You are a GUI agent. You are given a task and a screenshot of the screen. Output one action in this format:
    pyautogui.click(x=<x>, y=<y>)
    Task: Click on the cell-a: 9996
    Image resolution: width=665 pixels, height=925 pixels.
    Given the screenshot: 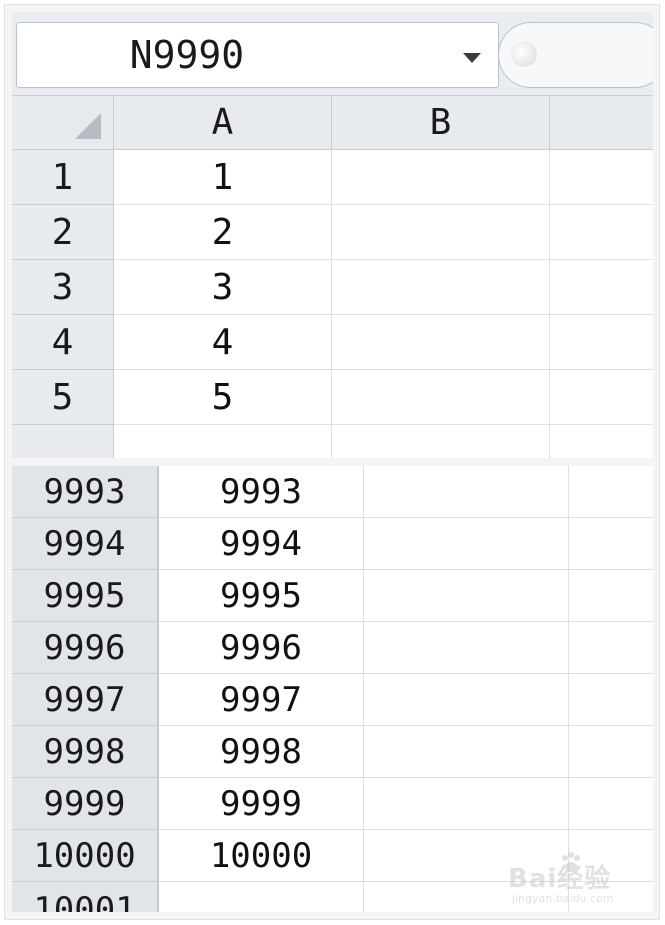 What is the action you would take?
    pyautogui.click(x=261, y=648)
    